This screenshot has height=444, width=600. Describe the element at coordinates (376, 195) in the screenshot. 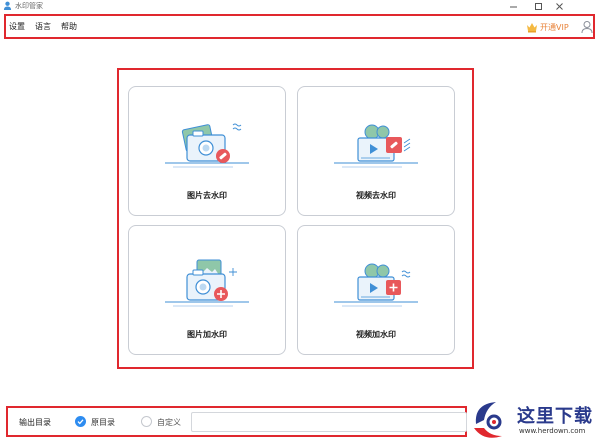

I see `tool-label: 视频去水印` at that location.